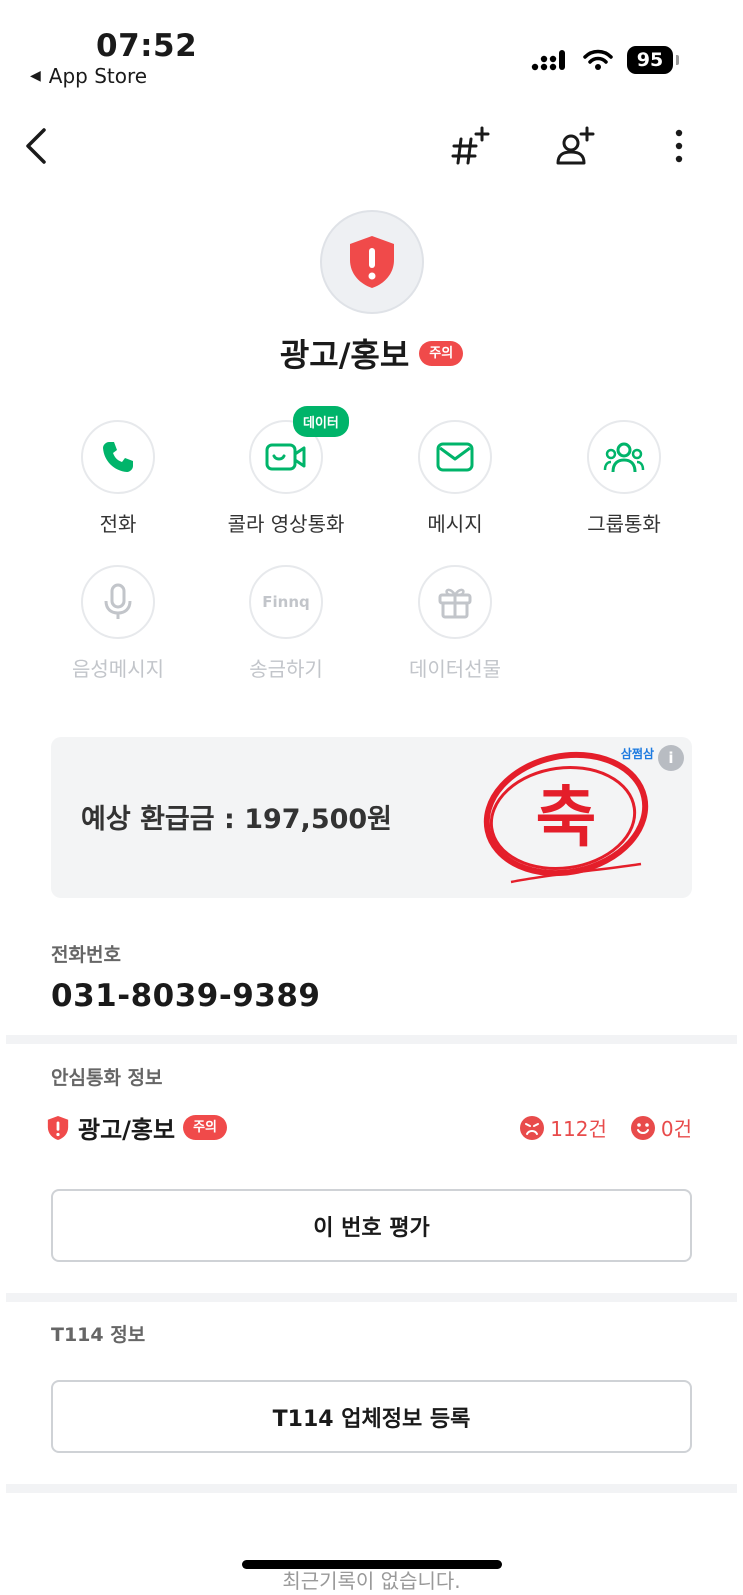 Image resolution: width=743 pixels, height=1595 pixels. Describe the element at coordinates (286, 602) in the screenshot. I see `finnq-icon: Finnq` at that location.